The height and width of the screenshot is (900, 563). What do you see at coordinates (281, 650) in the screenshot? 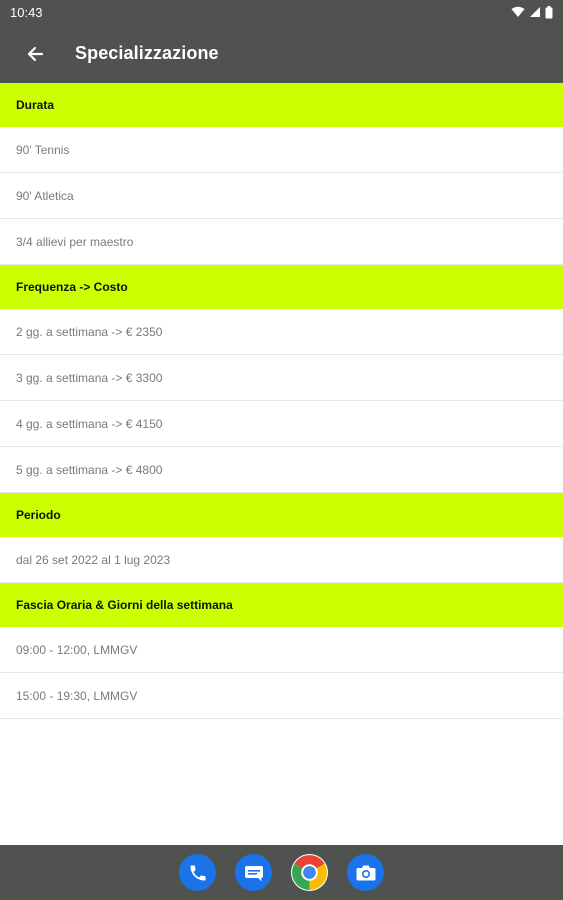
I see `list-item: 09:00 - 12:00, LMMGV` at bounding box center [281, 650].